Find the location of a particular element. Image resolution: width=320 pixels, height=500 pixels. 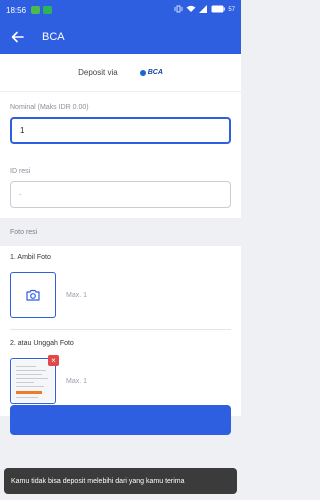

uploaded-photo-thumbnail is located at coordinates (33, 381).